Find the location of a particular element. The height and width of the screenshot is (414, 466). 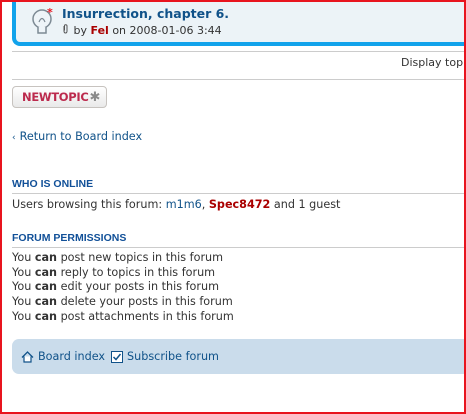

permission-text: post new topics in this forum is located at coordinates (142, 257).